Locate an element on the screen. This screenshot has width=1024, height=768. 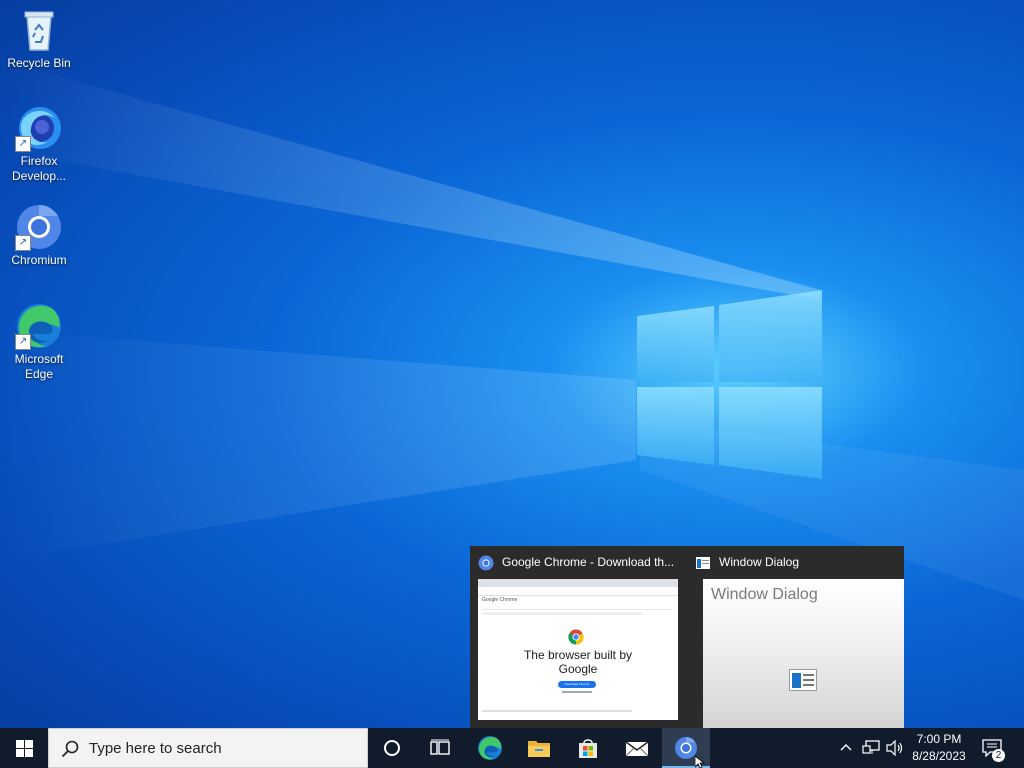
taskbar: Type here to search 7:00 PM 8/28/2023 2 is located at coordinates (512, 748).